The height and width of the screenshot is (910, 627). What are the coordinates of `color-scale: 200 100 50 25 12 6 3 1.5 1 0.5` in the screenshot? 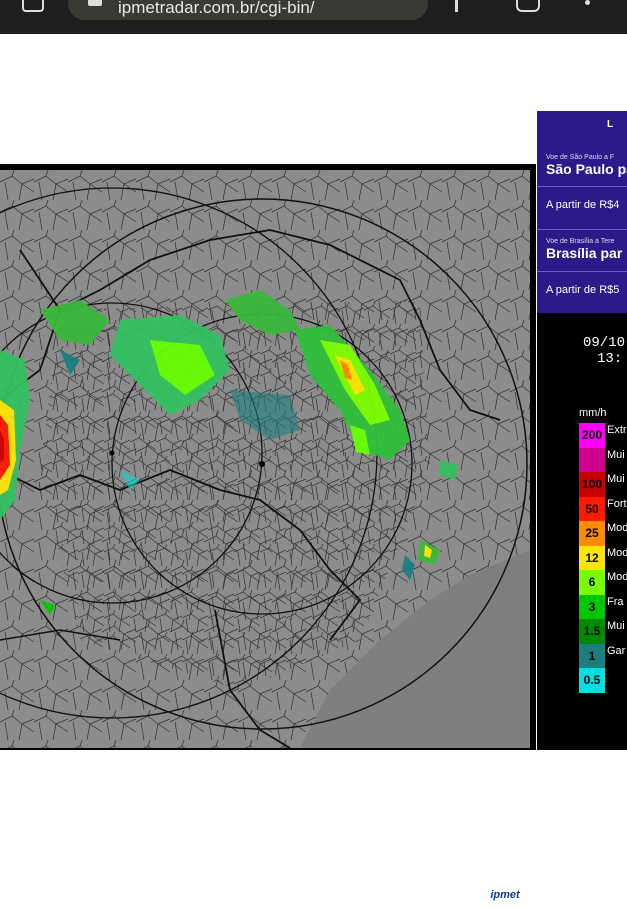 It's located at (592, 558).